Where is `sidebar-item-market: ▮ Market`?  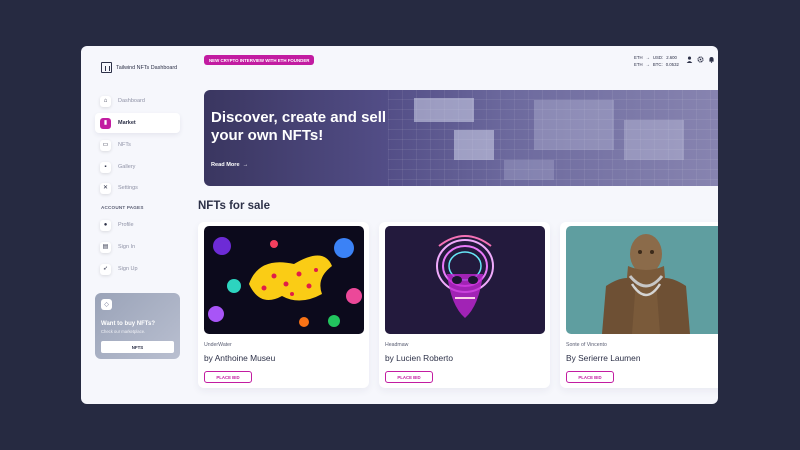
sidebar-item-market: ▮ Market is located at coordinates (137, 123).